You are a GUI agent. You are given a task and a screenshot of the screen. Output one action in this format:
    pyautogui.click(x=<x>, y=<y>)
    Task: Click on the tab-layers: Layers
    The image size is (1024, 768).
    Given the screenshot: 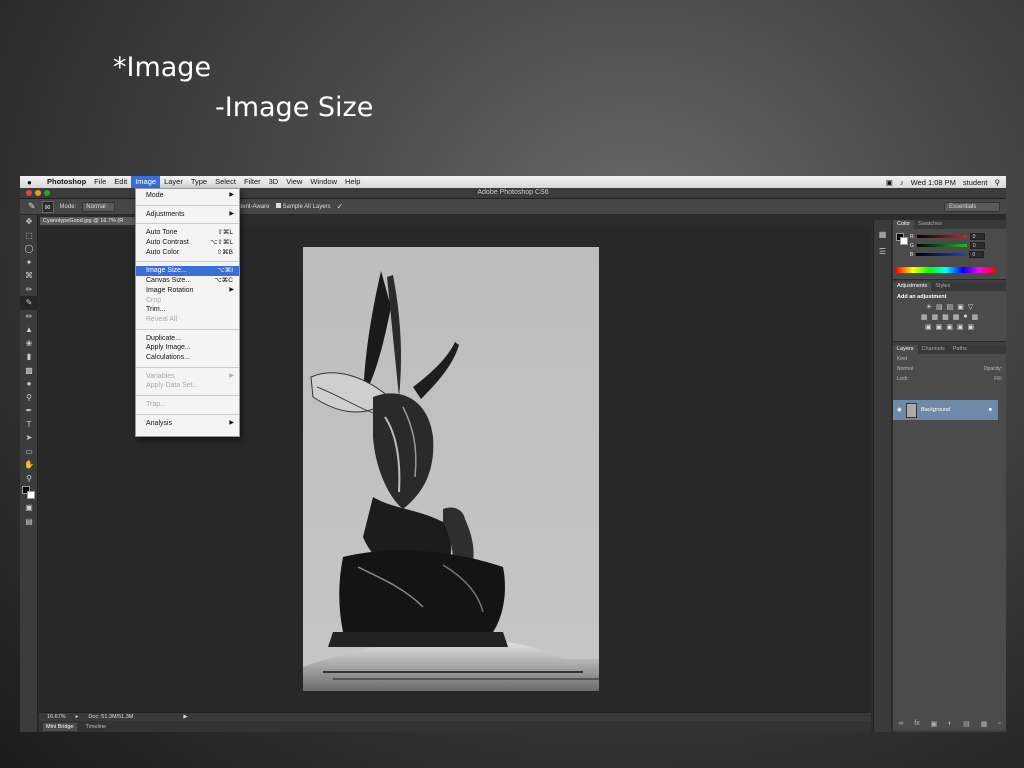 What is the action you would take?
    pyautogui.click(x=905, y=349)
    